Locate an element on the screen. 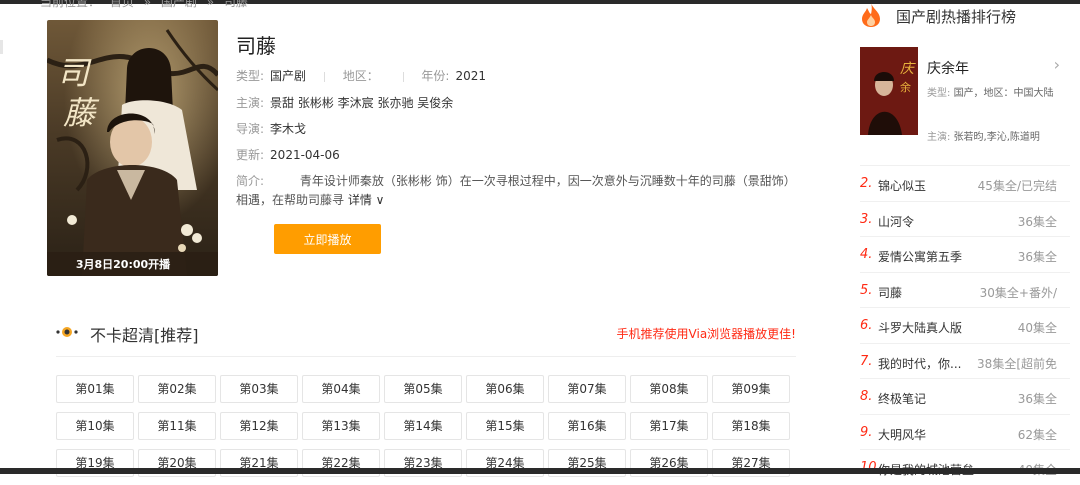 The width and height of the screenshot is (1080, 485). top-cast-label: 主演: is located at coordinates (939, 137).